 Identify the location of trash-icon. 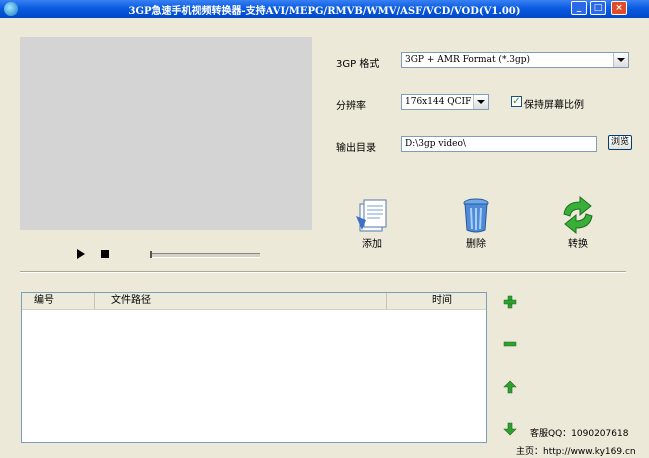
(476, 215).